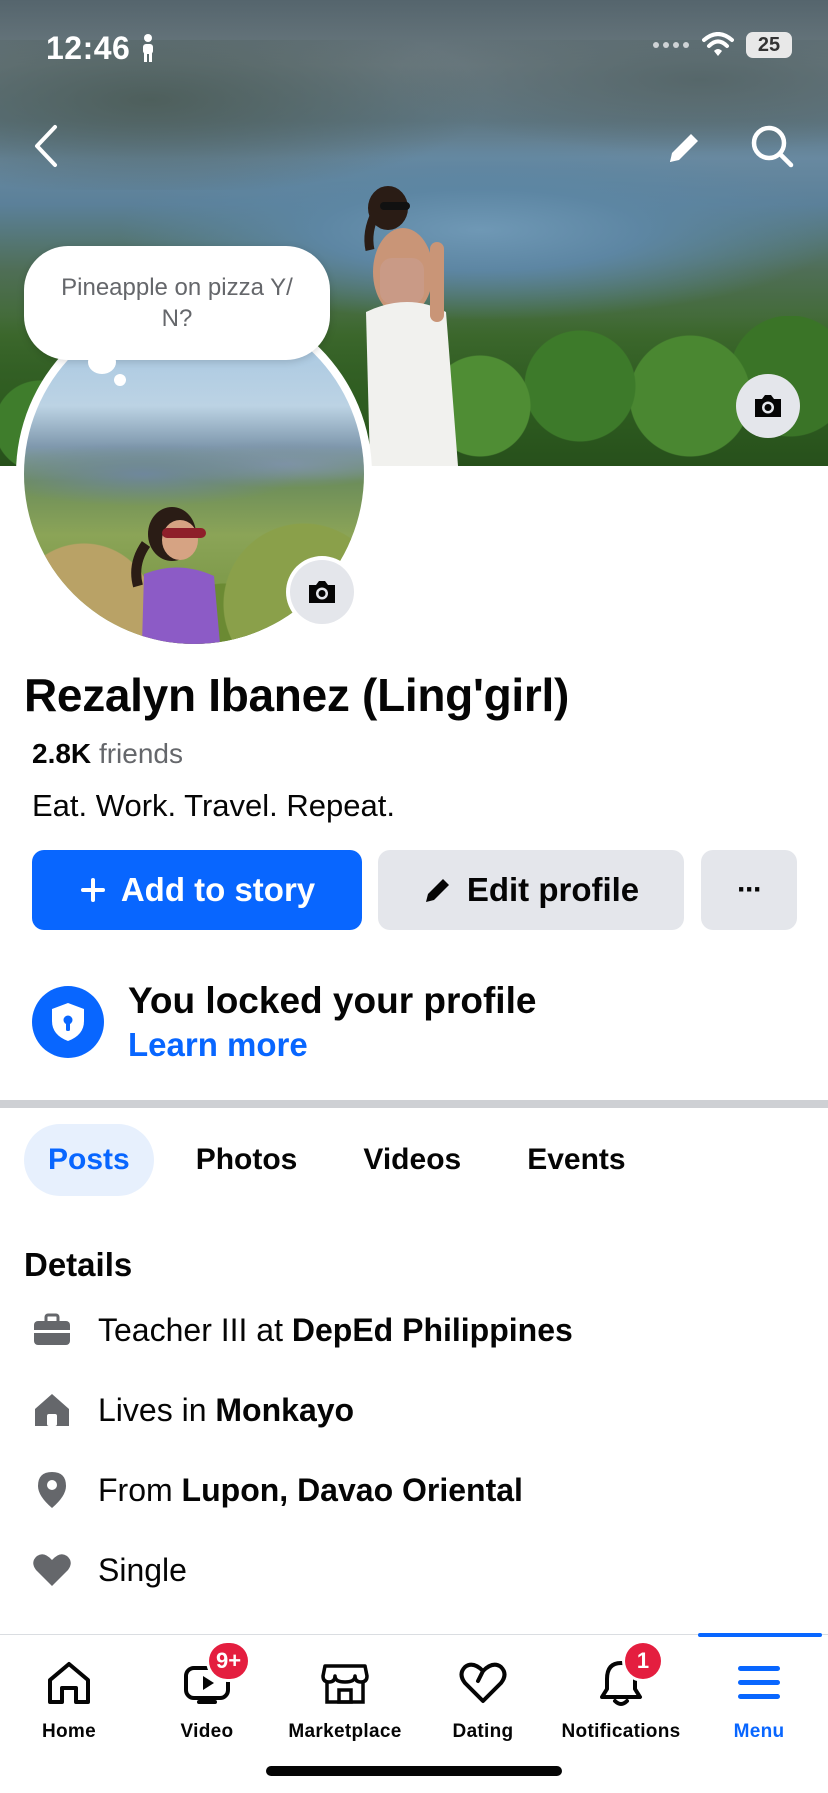 The height and width of the screenshot is (1793, 828). What do you see at coordinates (92, 890) in the screenshot?
I see `plus-icon` at bounding box center [92, 890].